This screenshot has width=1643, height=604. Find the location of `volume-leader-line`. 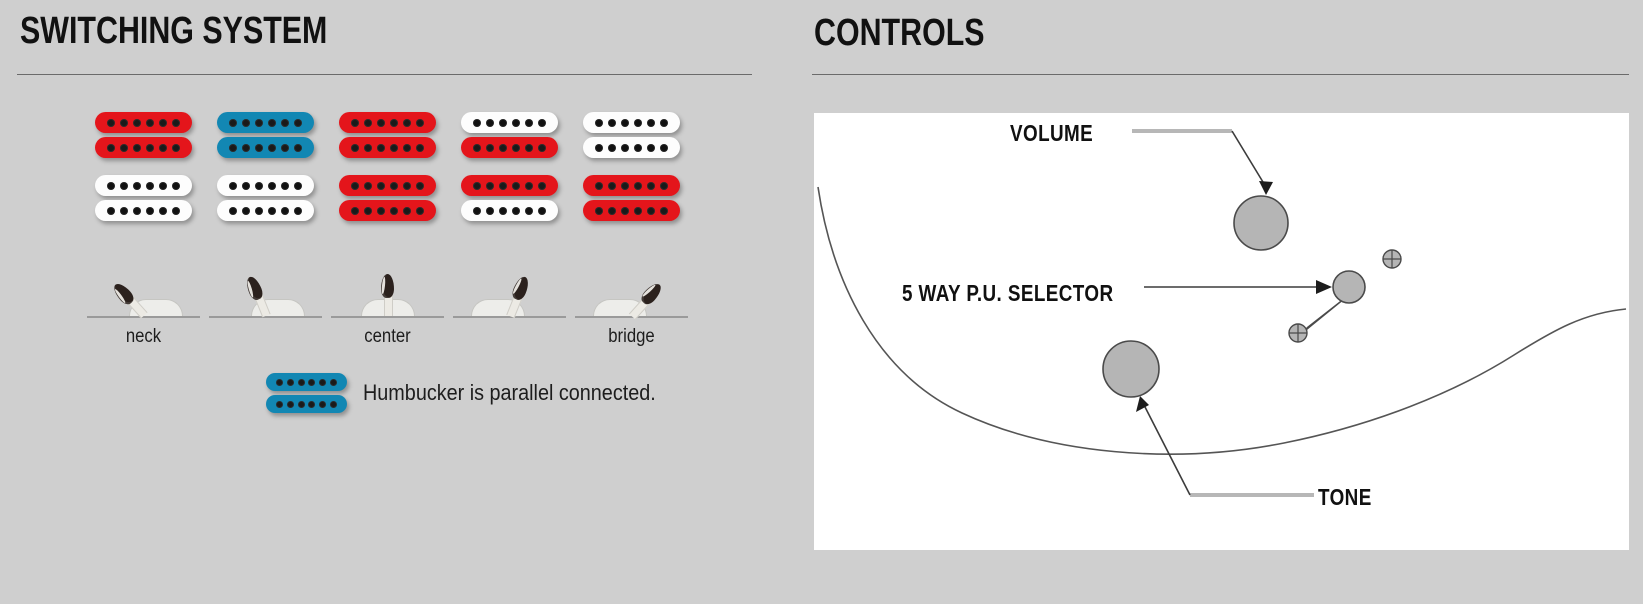

volume-leader-line is located at coordinates (1202, 162).